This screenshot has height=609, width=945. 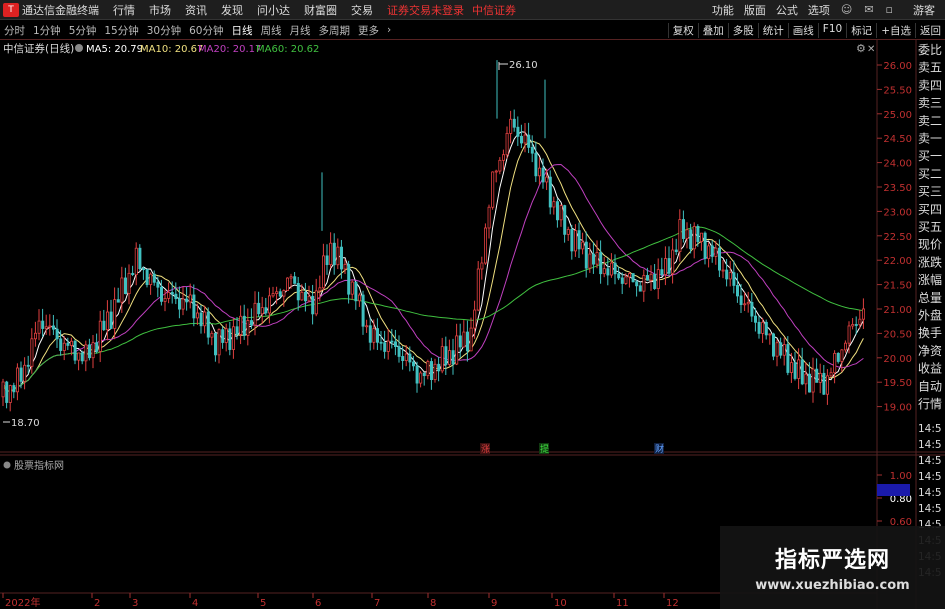 I want to click on btn-stats: 统计, so click(x=772, y=30).